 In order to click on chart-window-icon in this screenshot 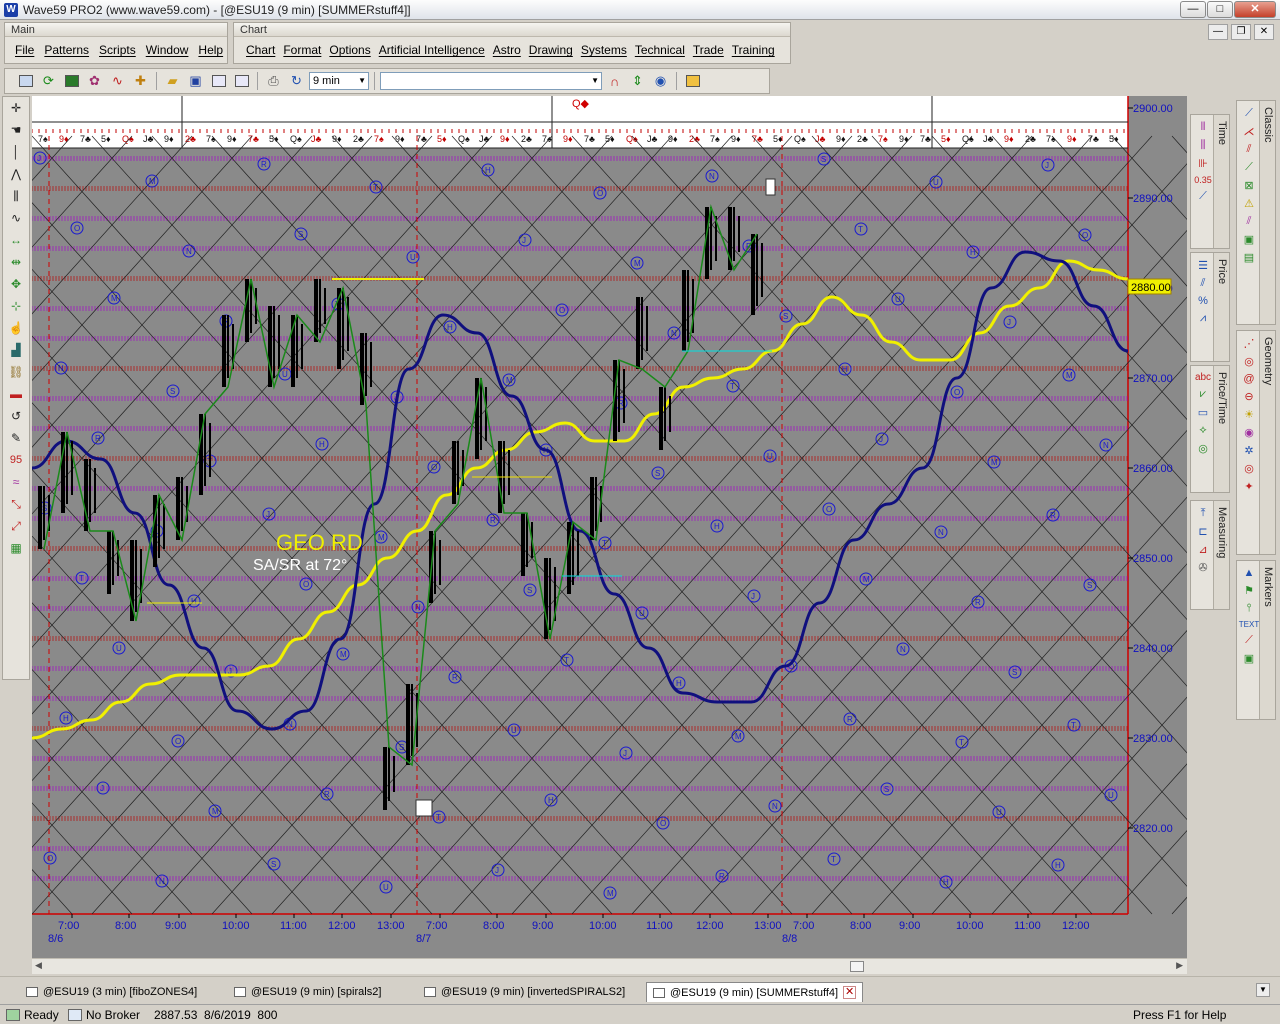, I will do `click(71, 81)`.